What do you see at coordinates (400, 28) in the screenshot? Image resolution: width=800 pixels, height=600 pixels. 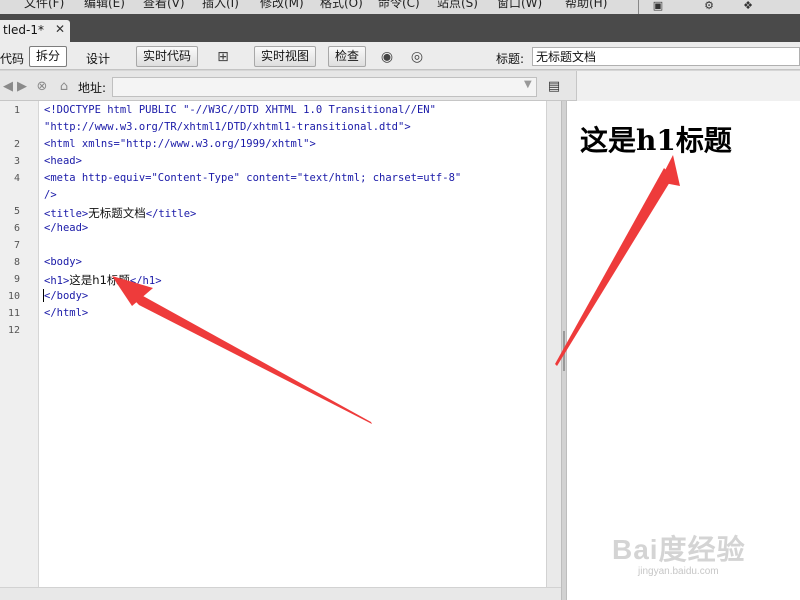 I see `document-tab-bar: tled-1* ✕` at bounding box center [400, 28].